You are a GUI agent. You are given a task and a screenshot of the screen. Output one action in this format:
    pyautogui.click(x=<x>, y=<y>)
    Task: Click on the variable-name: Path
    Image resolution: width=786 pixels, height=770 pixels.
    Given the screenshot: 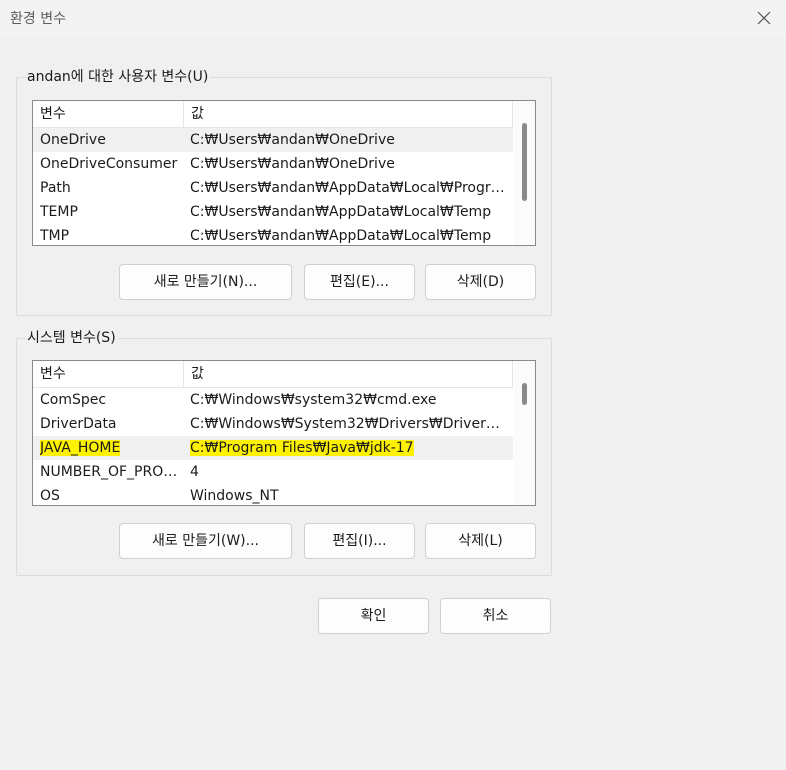 What is the action you would take?
    pyautogui.click(x=55, y=188)
    